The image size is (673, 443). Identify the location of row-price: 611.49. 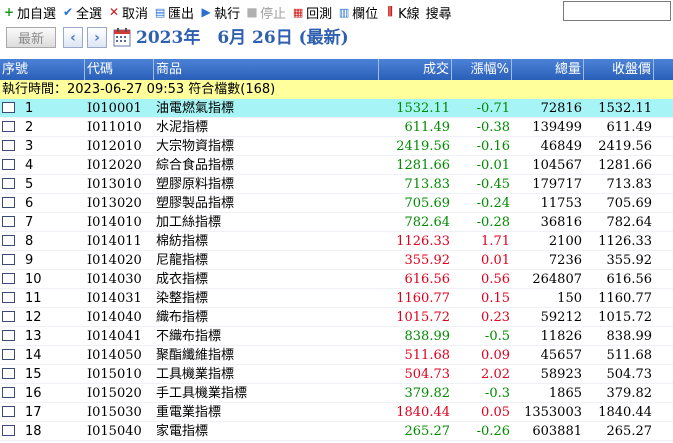
(427, 127).